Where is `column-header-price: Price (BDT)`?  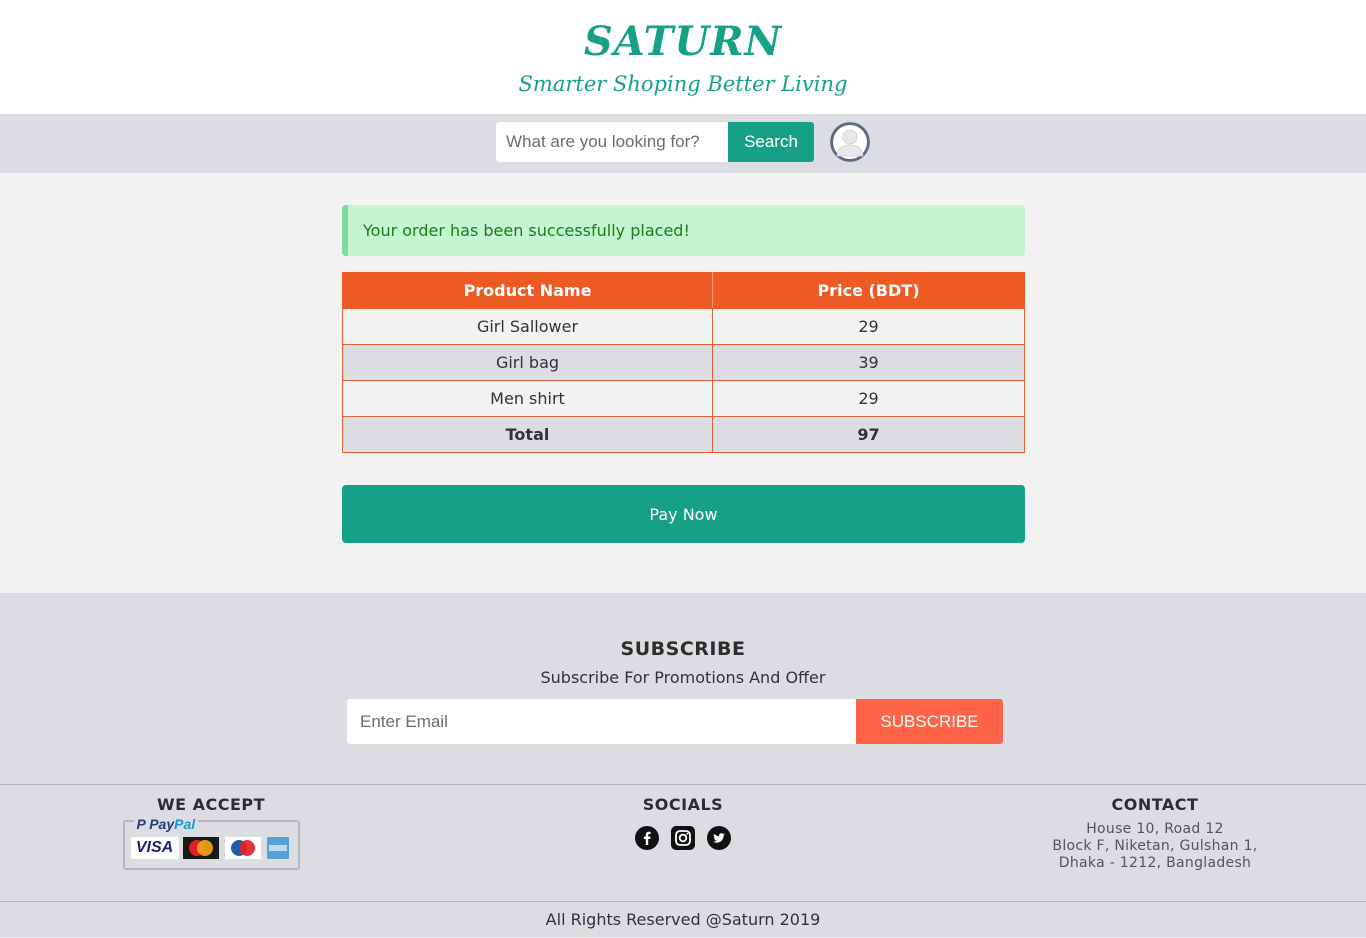
column-header-price: Price (BDT) is located at coordinates (868, 290).